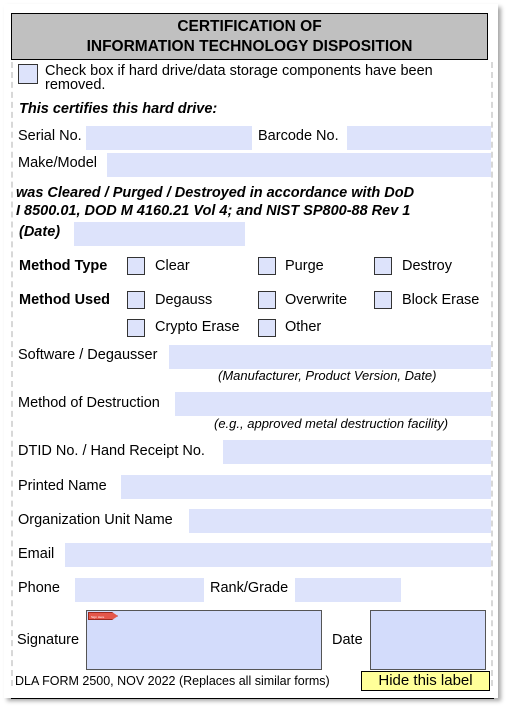 Image resolution: width=511 pixels, height=710 pixels. I want to click on phone-label: Phone, so click(39, 588).